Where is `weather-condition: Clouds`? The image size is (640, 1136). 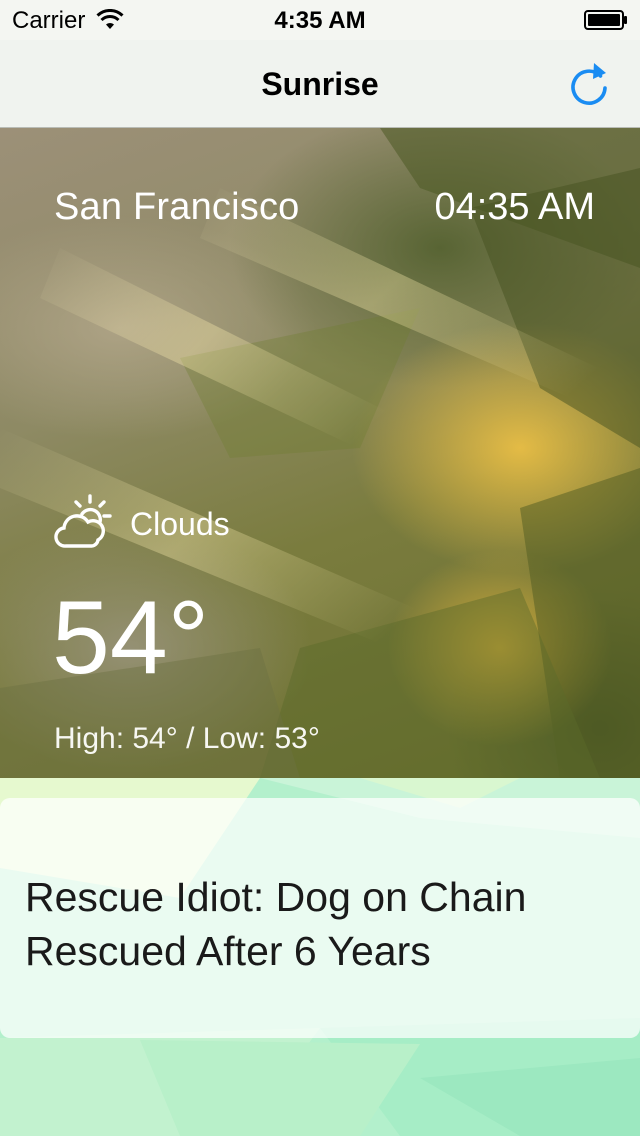
weather-condition: Clouds is located at coordinates (180, 524).